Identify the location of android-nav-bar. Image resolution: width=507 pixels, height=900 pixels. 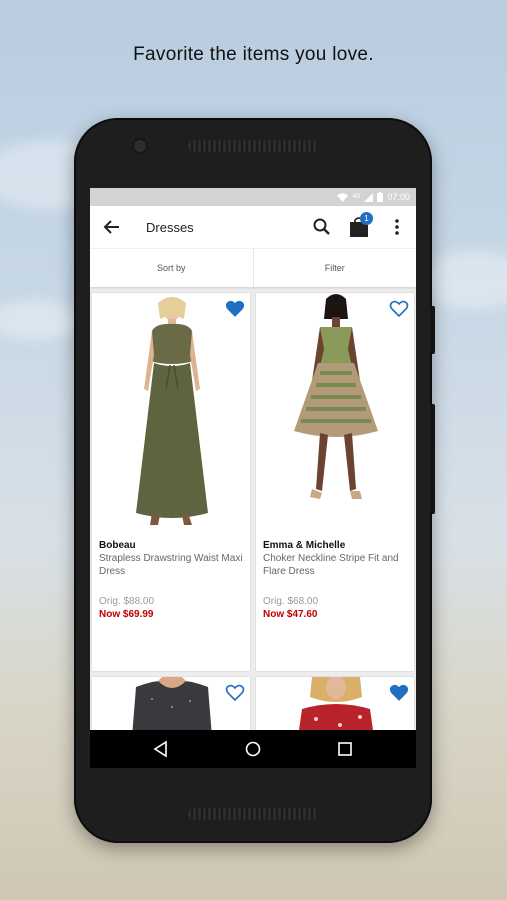
(253, 749).